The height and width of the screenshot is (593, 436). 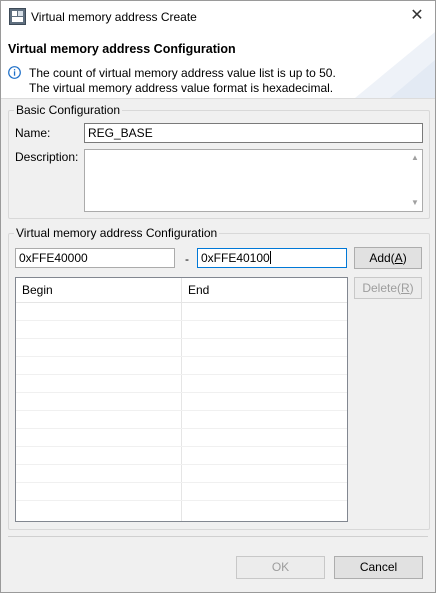 I want to click on name-label: Name:, so click(x=33, y=133).